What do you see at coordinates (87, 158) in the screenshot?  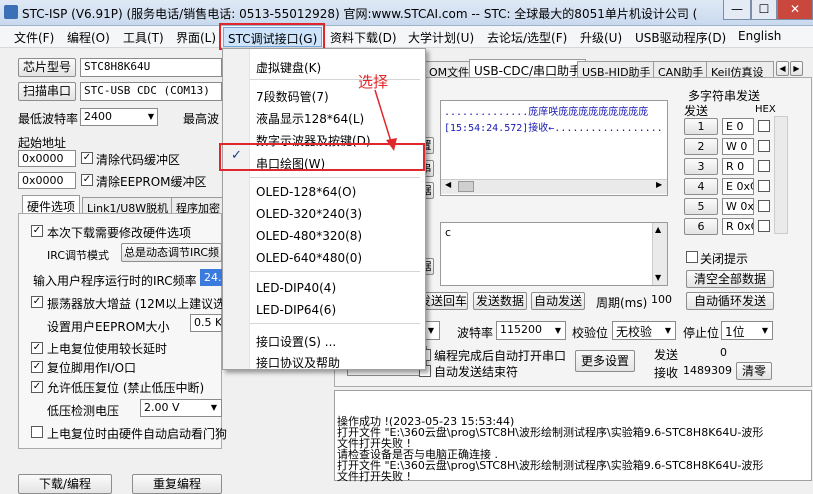 I see `clear-code-checkbox: ✓` at bounding box center [87, 158].